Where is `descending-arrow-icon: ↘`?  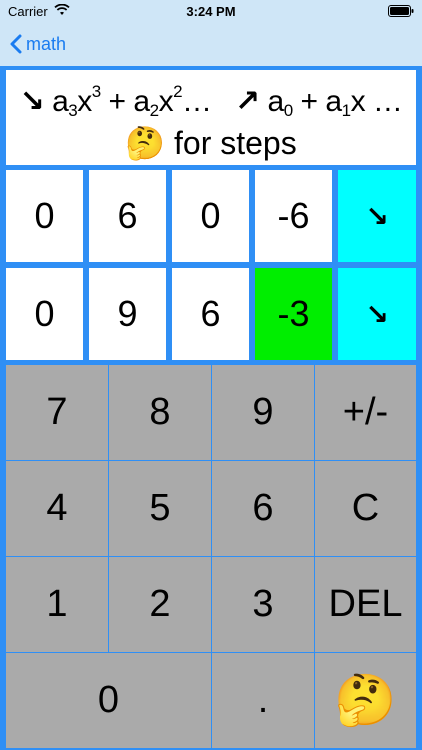 descending-arrow-icon: ↘ is located at coordinates (32, 101).